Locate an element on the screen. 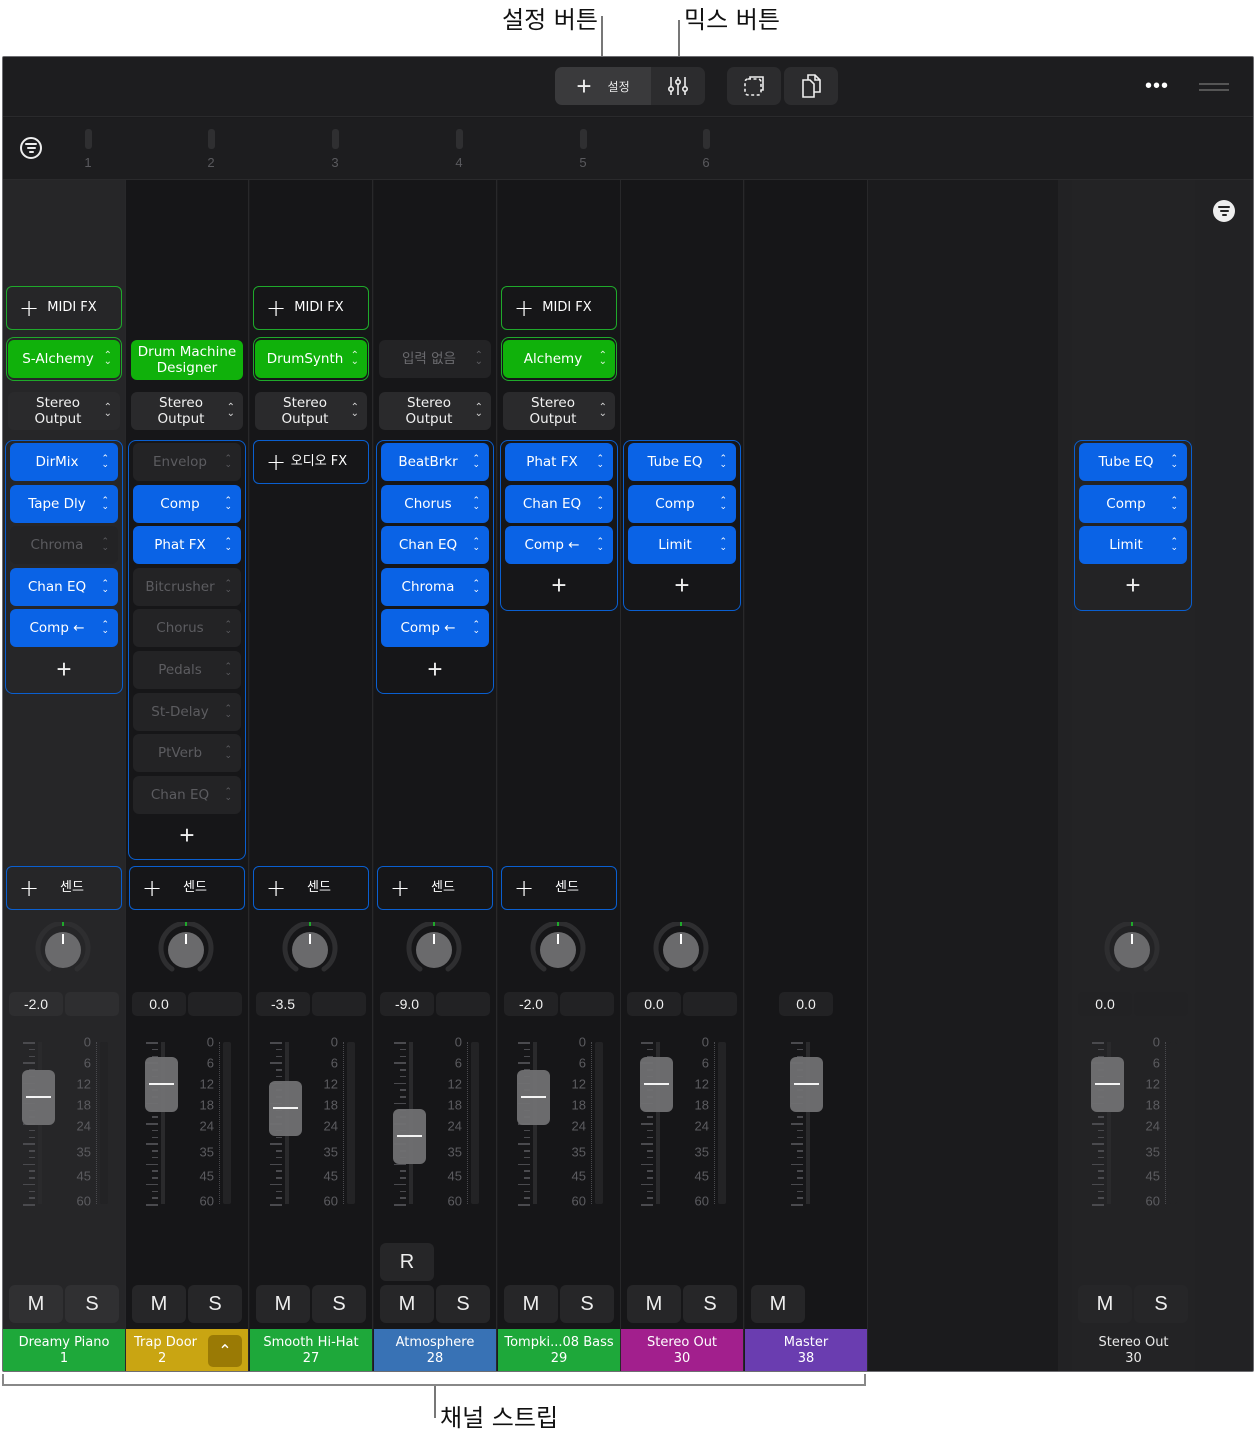 The image size is (1256, 1442). fx-plugin-slot: BeatBrkr ⌃ ⌄ is located at coordinates (435, 462).